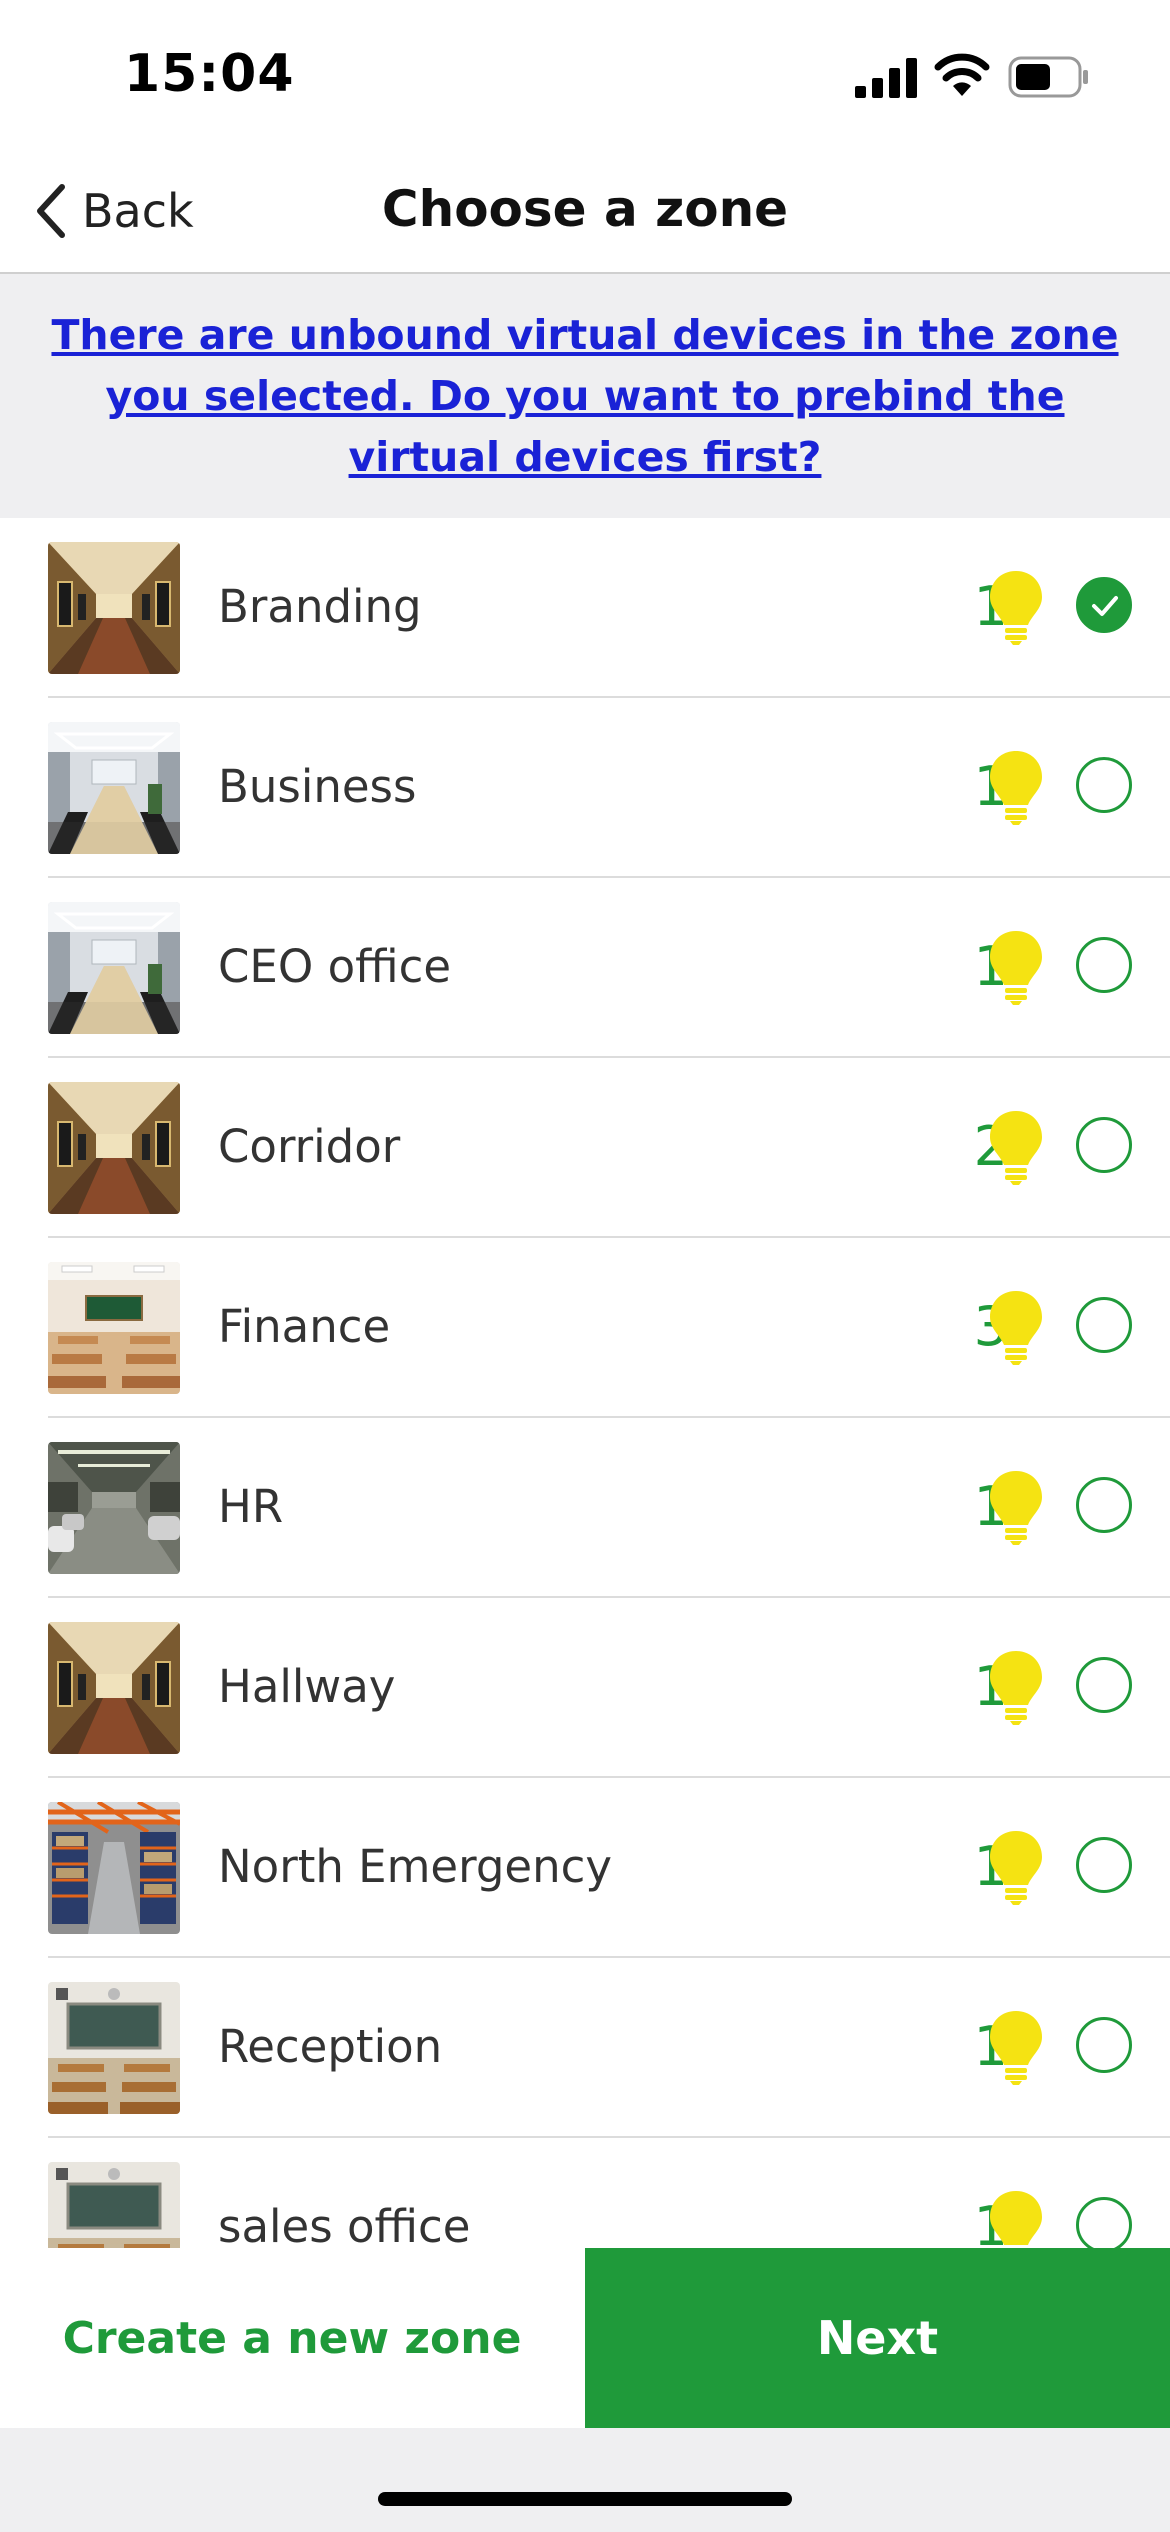 The height and width of the screenshot is (2532, 1170). What do you see at coordinates (962, 74) in the screenshot?
I see `wifi-icon` at bounding box center [962, 74].